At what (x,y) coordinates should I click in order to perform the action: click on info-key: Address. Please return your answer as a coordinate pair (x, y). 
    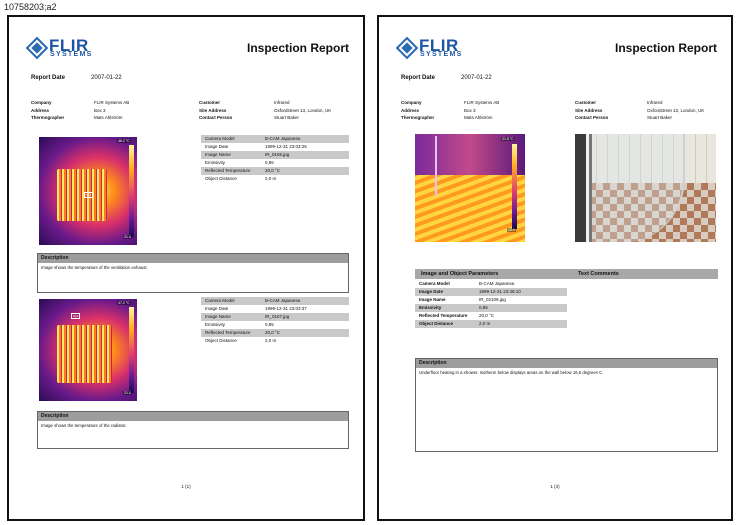
    Looking at the image, I should click on (40, 110).